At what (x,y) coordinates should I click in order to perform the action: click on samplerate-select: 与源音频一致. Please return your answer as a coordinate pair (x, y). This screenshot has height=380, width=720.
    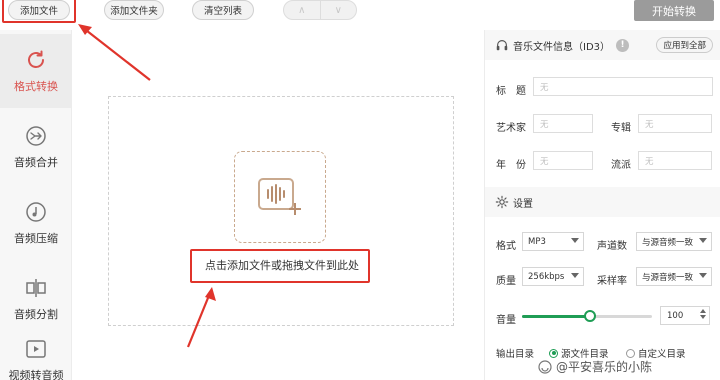
    Looking at the image, I should click on (674, 276).